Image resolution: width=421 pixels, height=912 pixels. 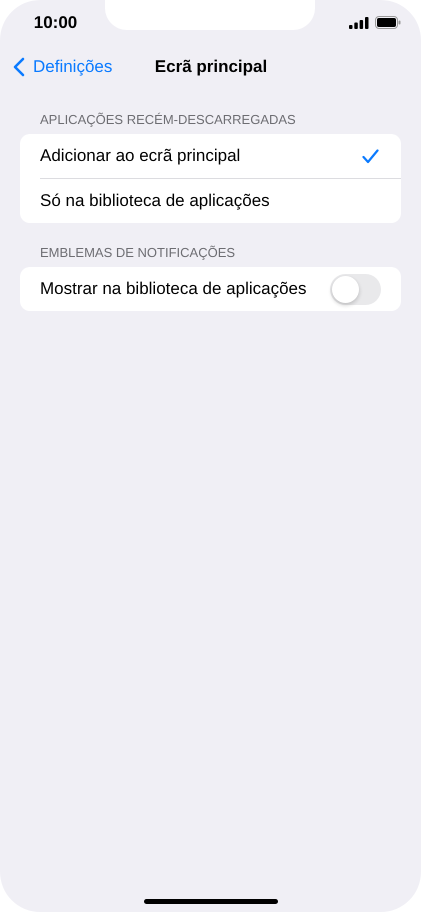 What do you see at coordinates (210, 156) in the screenshot?
I see `option-row: Adicionar ao ecrã principal` at bounding box center [210, 156].